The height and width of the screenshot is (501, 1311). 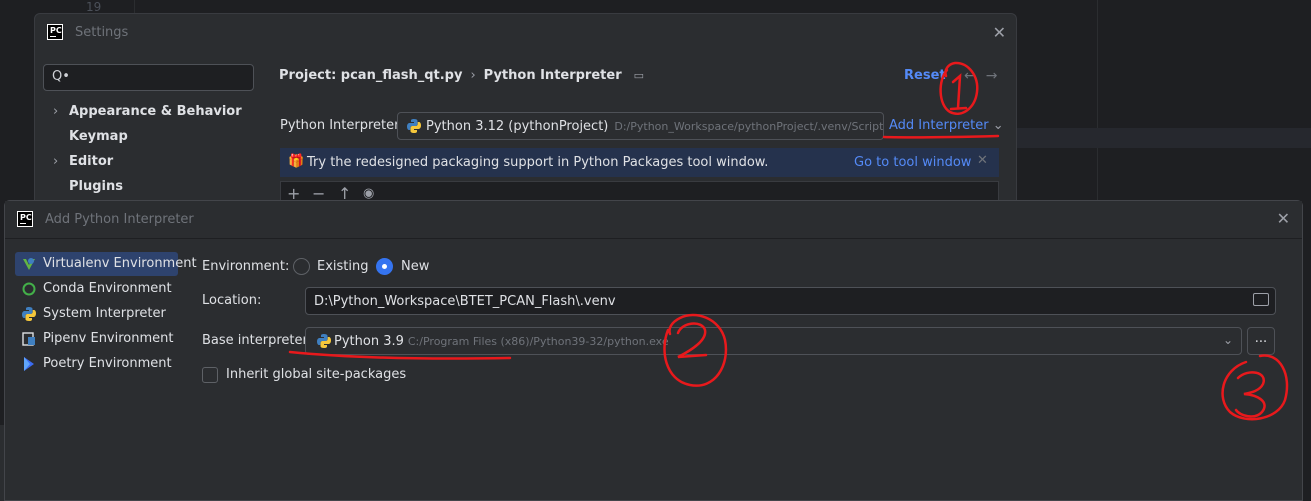 I want to click on tree-item-editor: › Editor, so click(x=83, y=164).